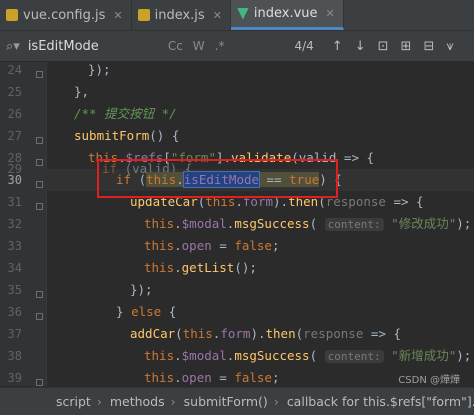 The width and height of the screenshot is (474, 415). I want to click on code-line: addCar(this.form).then(response => {, so click(265, 333).